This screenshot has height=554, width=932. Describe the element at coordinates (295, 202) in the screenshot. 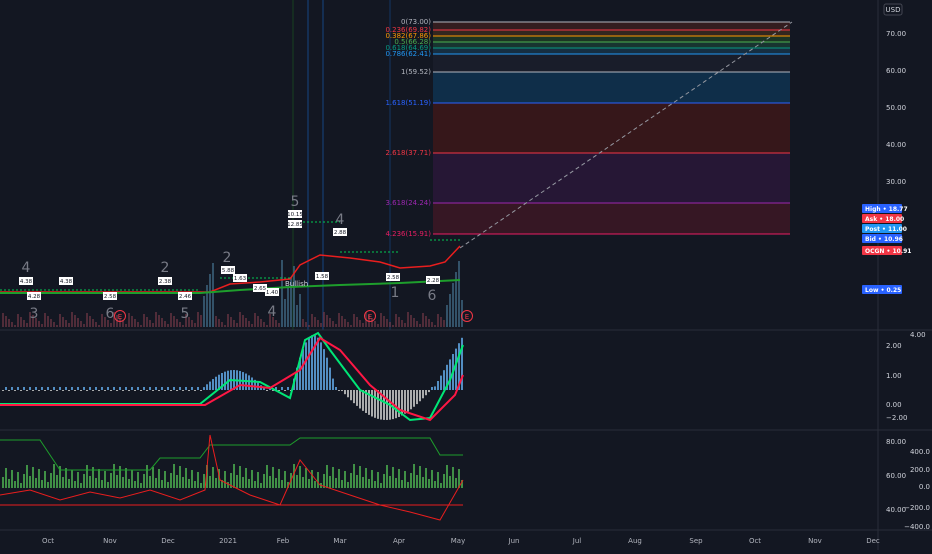

I see `wave-count-label: 5` at that location.